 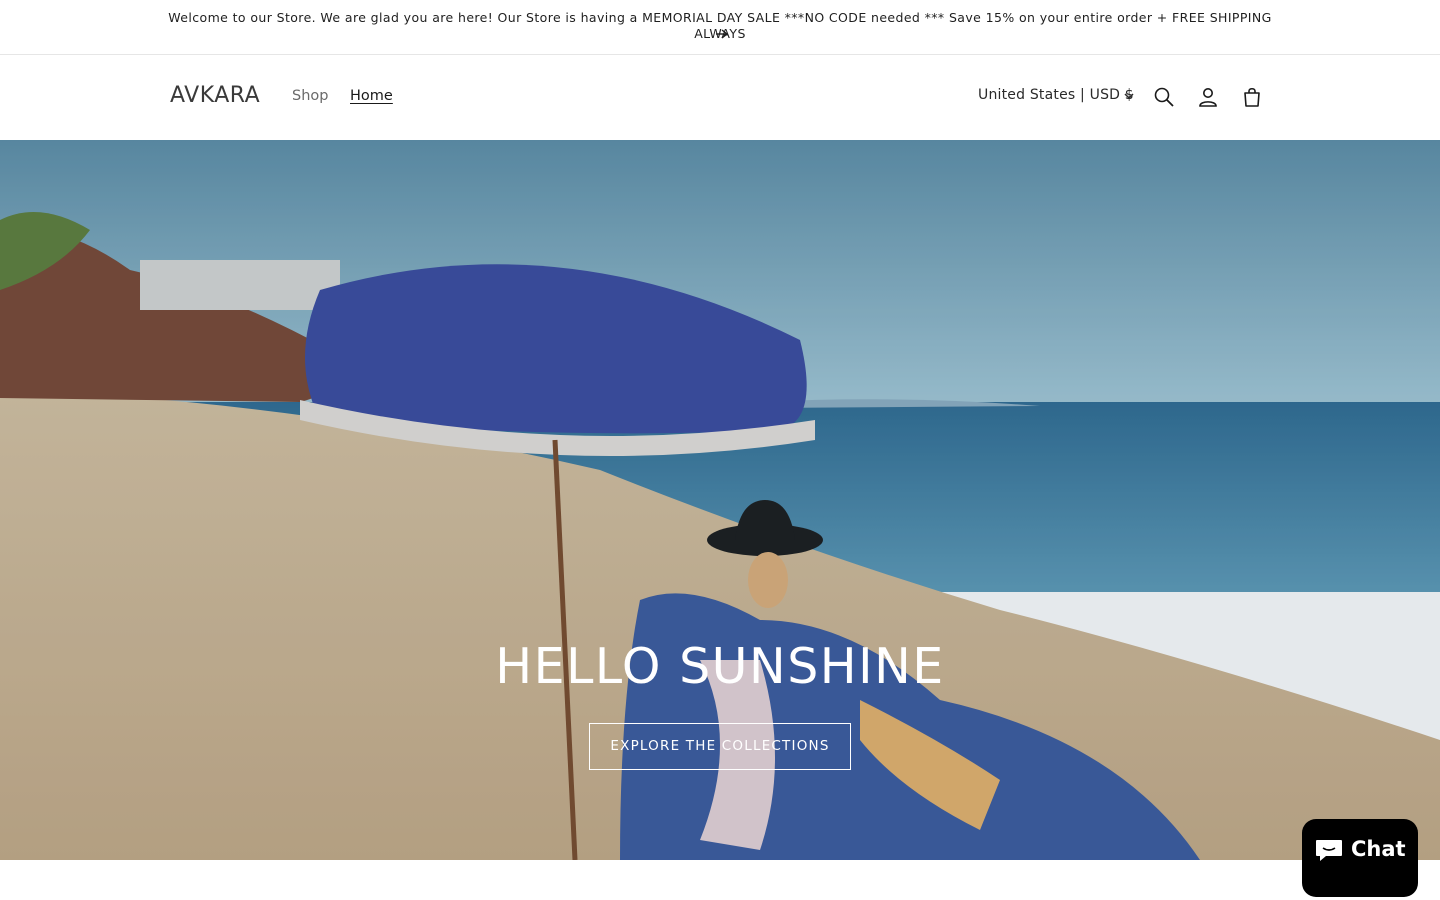 What do you see at coordinates (1056, 95) in the screenshot?
I see `country-currency-selector: United States | USD $` at bounding box center [1056, 95].